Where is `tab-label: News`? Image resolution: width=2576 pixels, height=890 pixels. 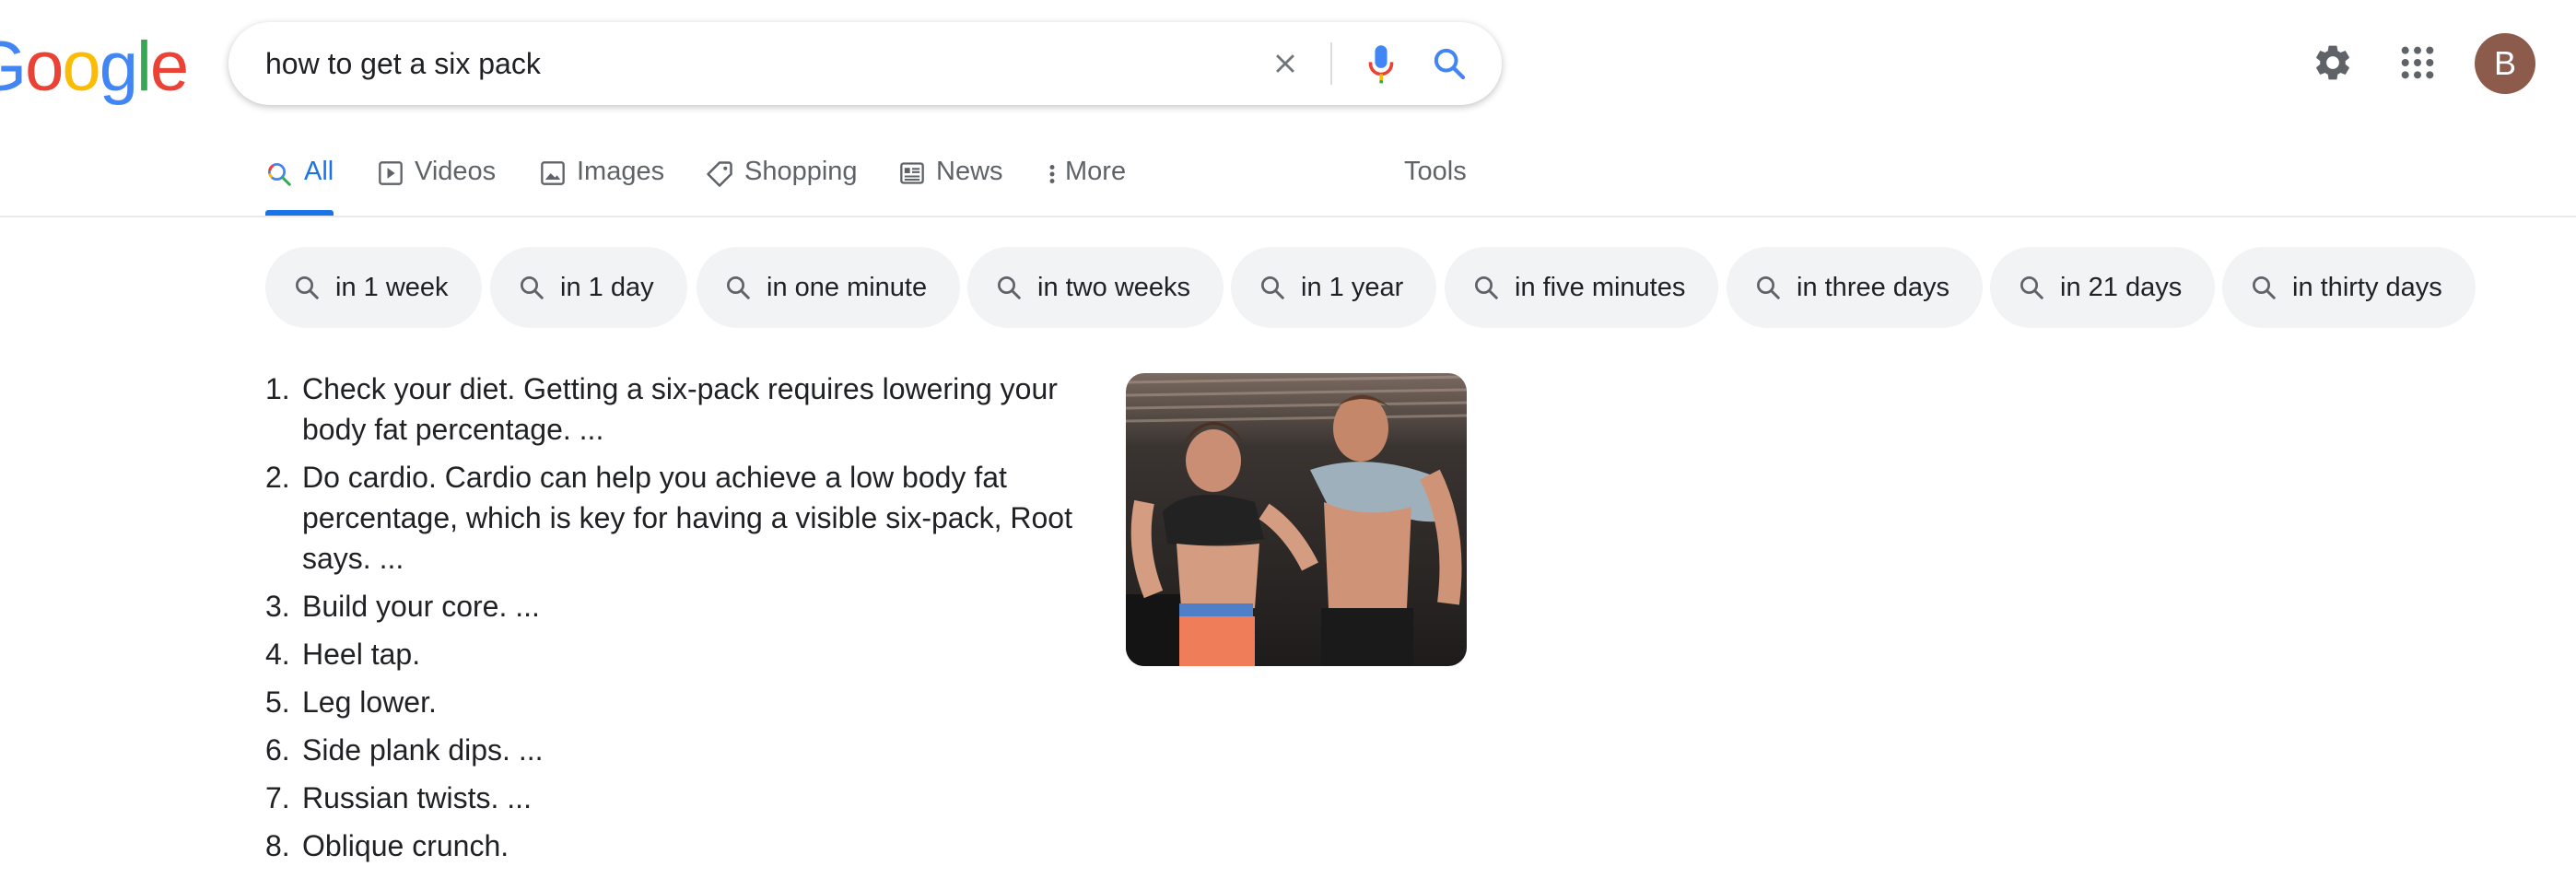
tab-label: News is located at coordinates (969, 171).